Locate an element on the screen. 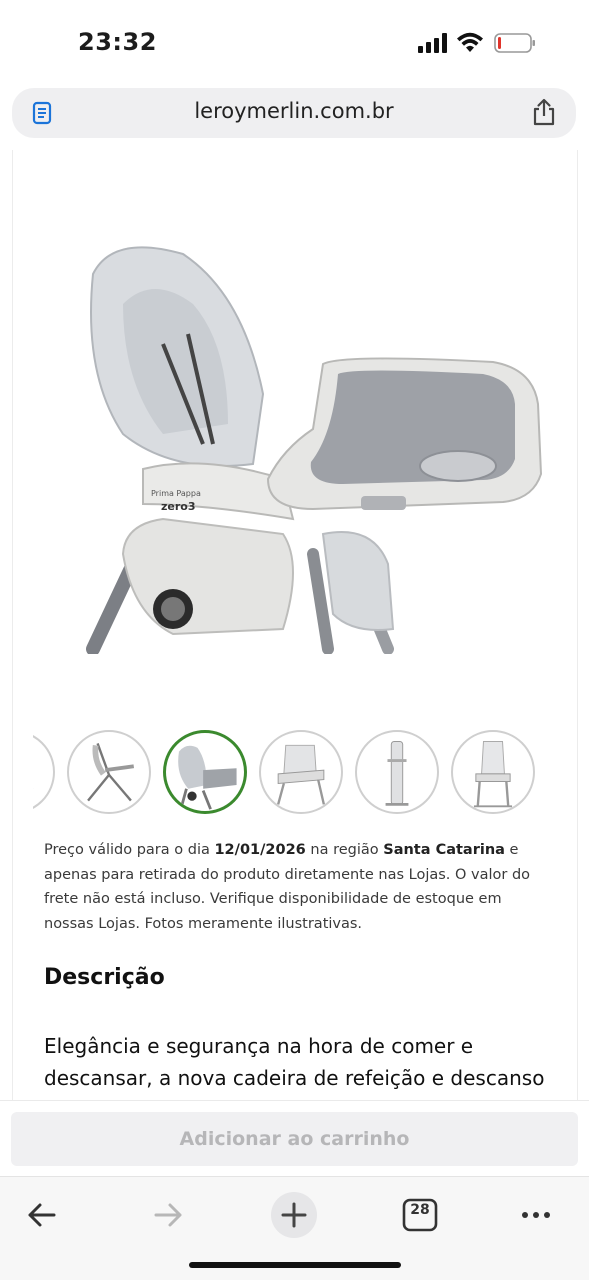  price-note-text: na região is located at coordinates (344, 850).